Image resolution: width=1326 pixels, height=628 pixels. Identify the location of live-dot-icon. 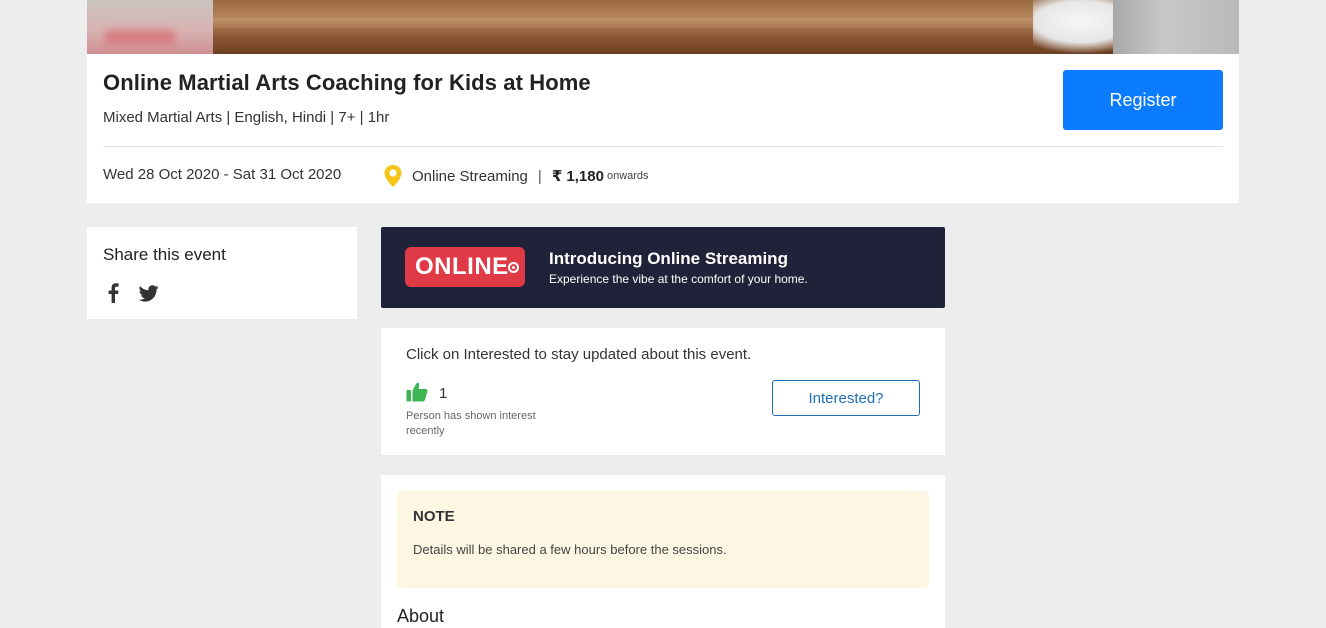
(513, 267).